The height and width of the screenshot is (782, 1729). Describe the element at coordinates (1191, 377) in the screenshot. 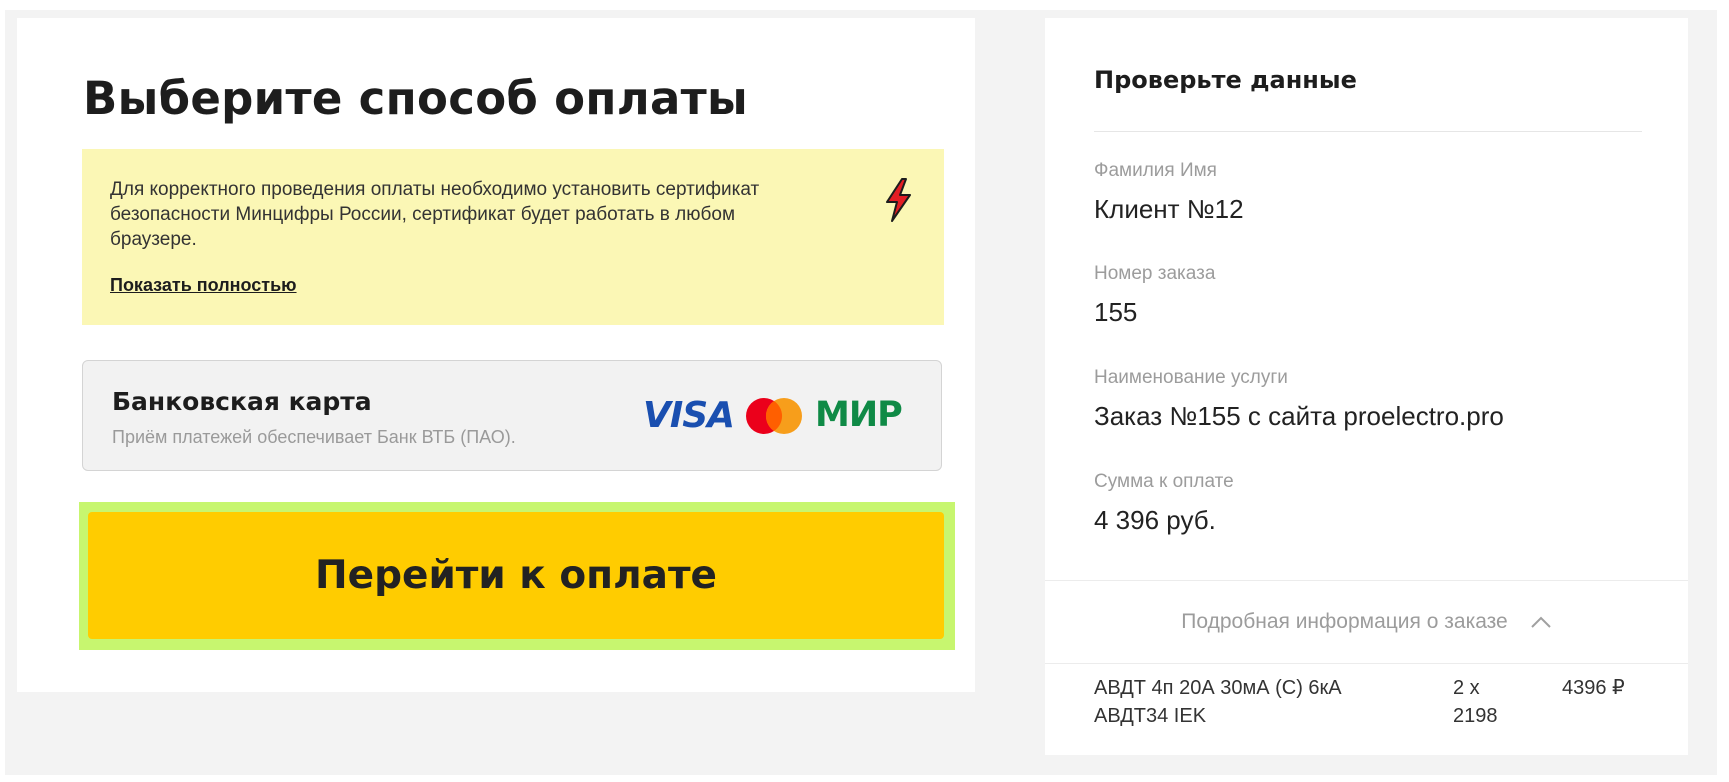

I see `service-name-label: Наименование услуги` at that location.